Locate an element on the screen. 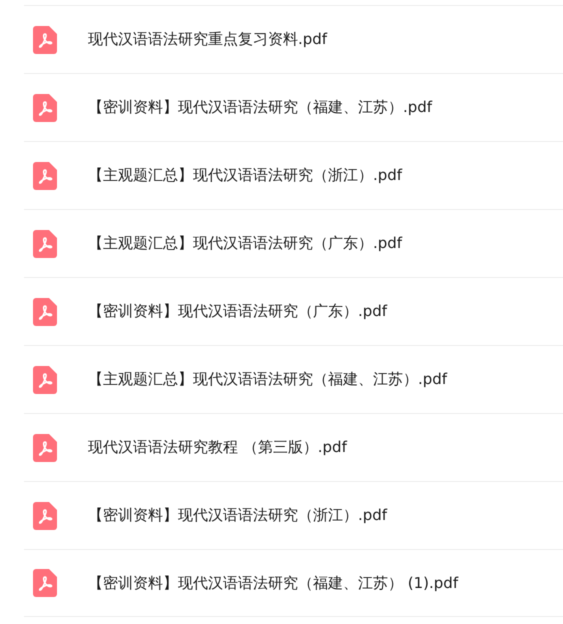  file-row: 【密训资料】现代汉语语法研究（福建、江苏）.pdf is located at coordinates (293, 107).